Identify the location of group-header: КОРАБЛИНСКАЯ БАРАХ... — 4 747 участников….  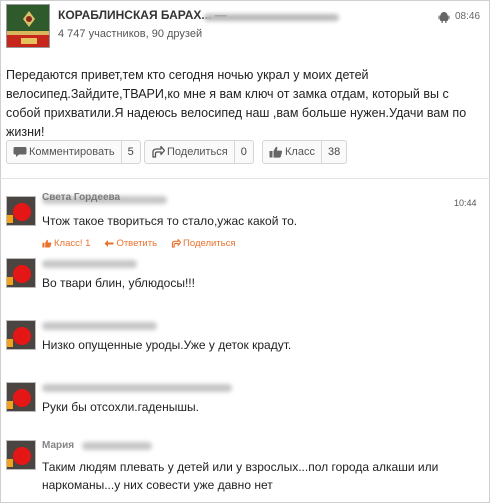
(245, 26).